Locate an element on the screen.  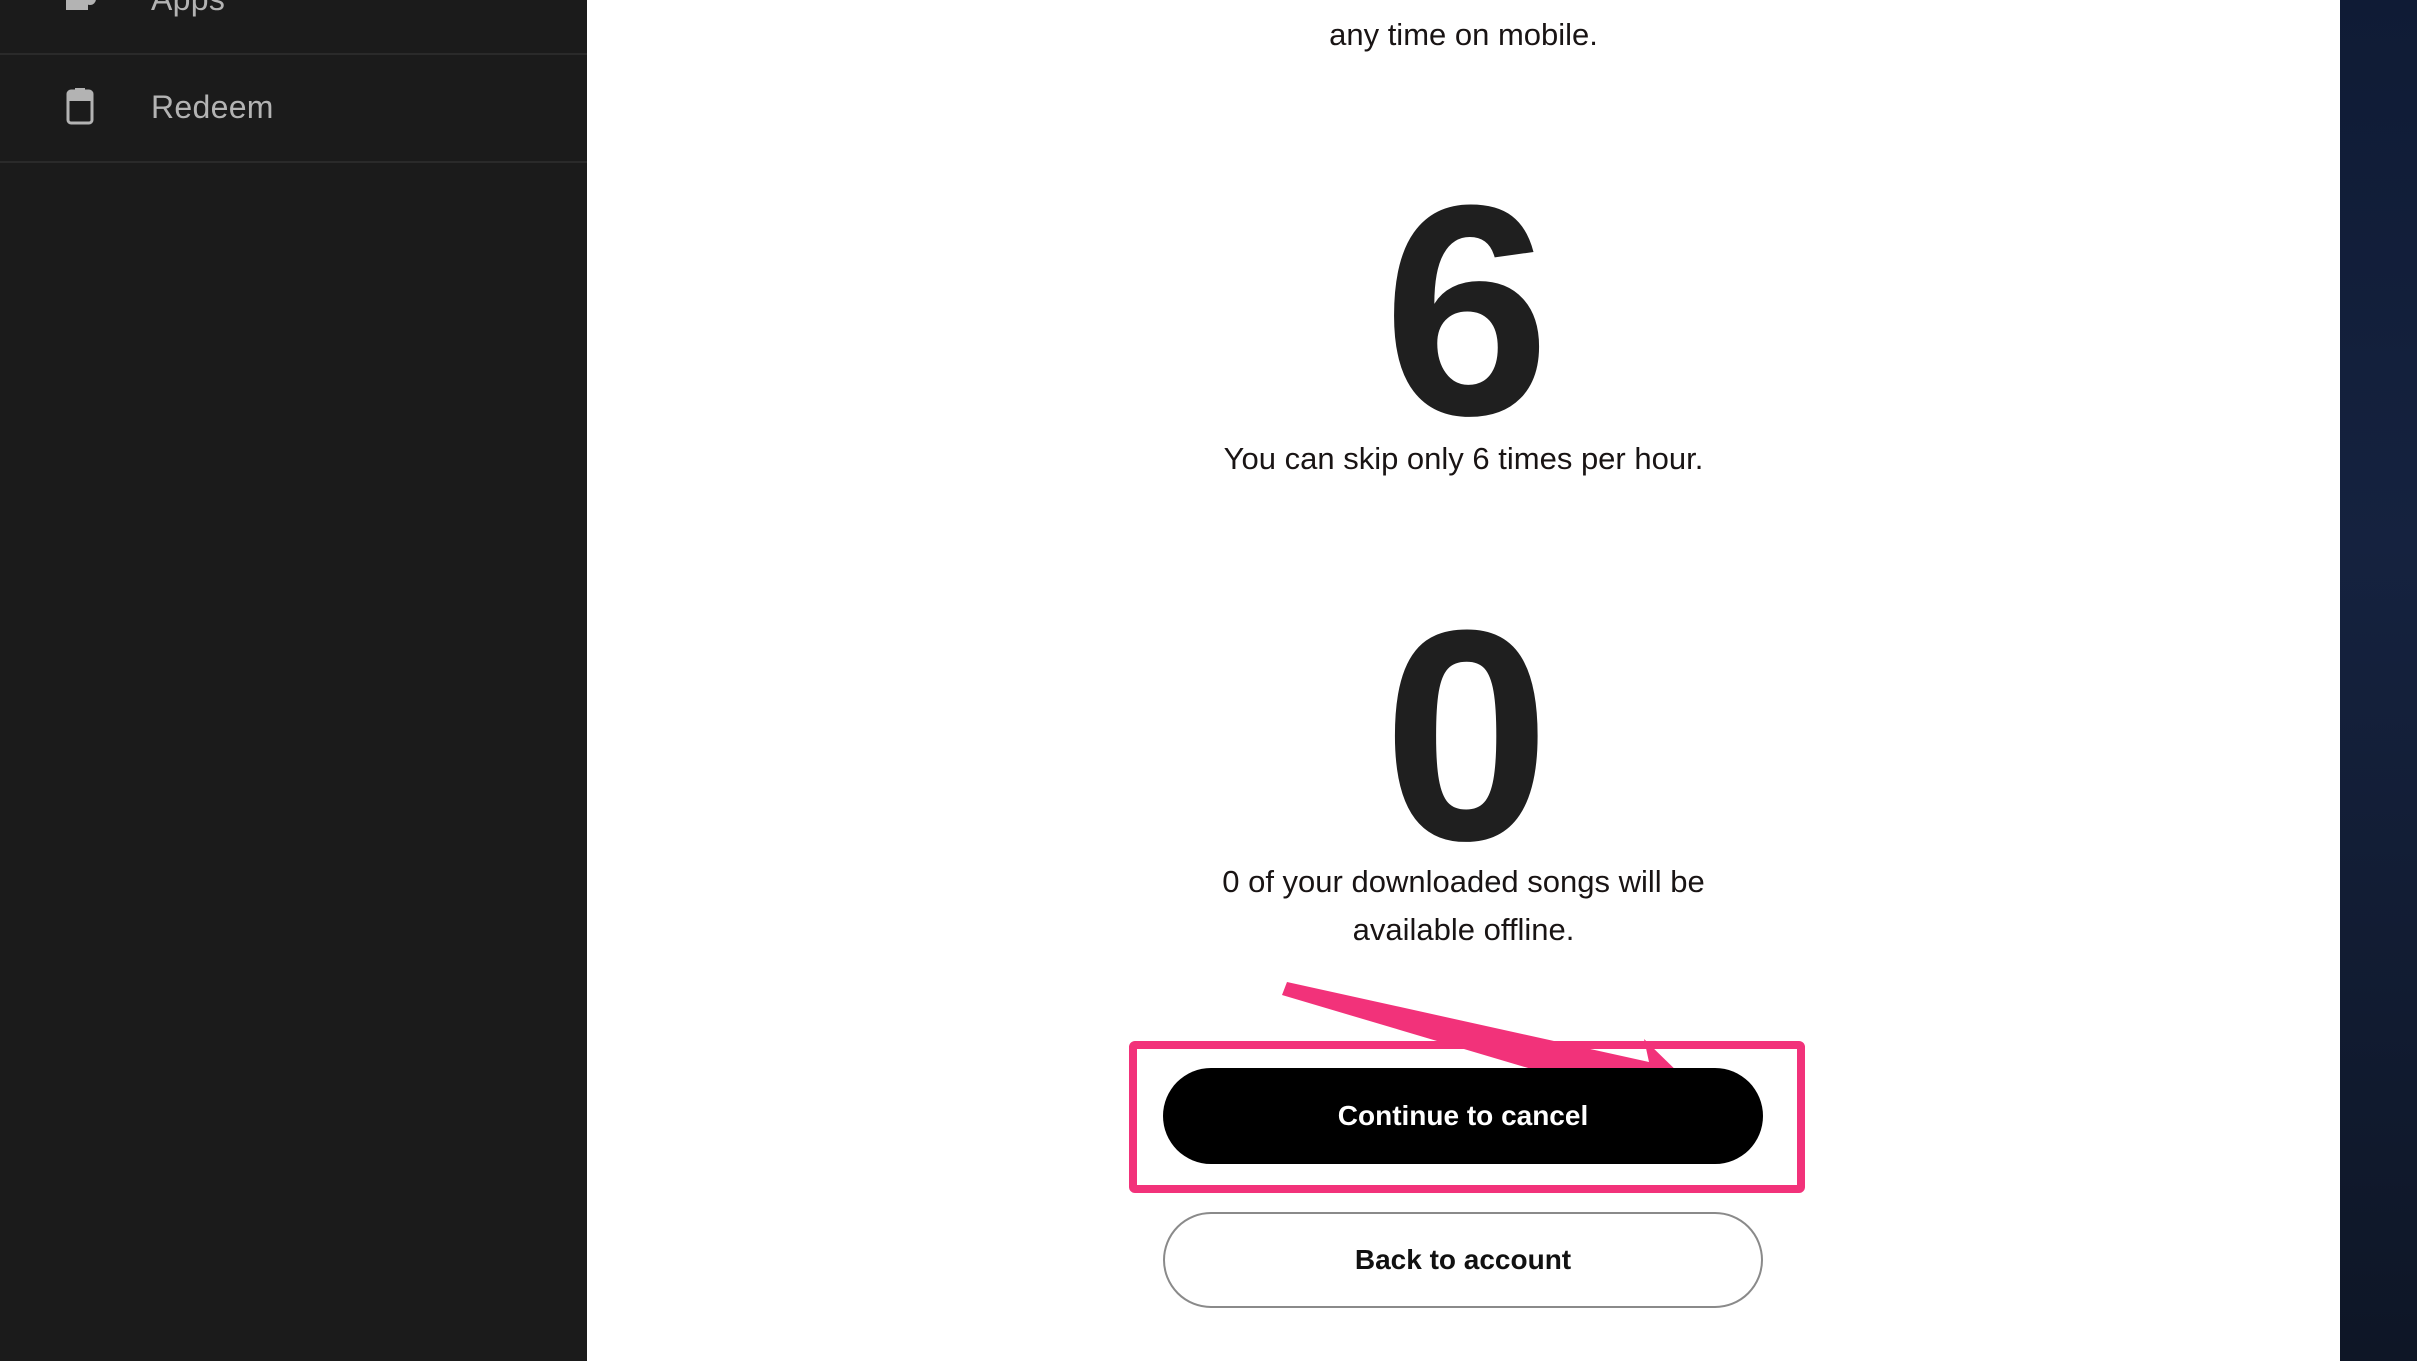
sidebar-item-label: Redeem is located at coordinates (212, 106).